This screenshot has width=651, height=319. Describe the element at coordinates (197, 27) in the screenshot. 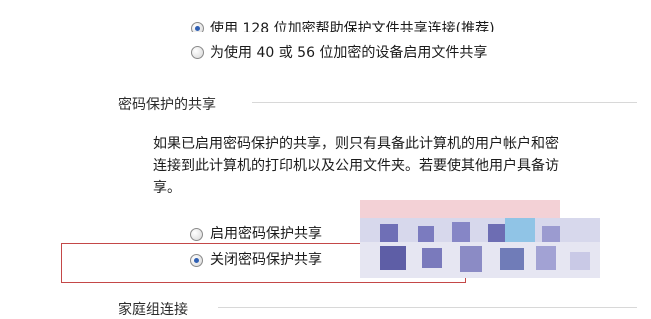

I see `radio-128bit-encryption` at that location.